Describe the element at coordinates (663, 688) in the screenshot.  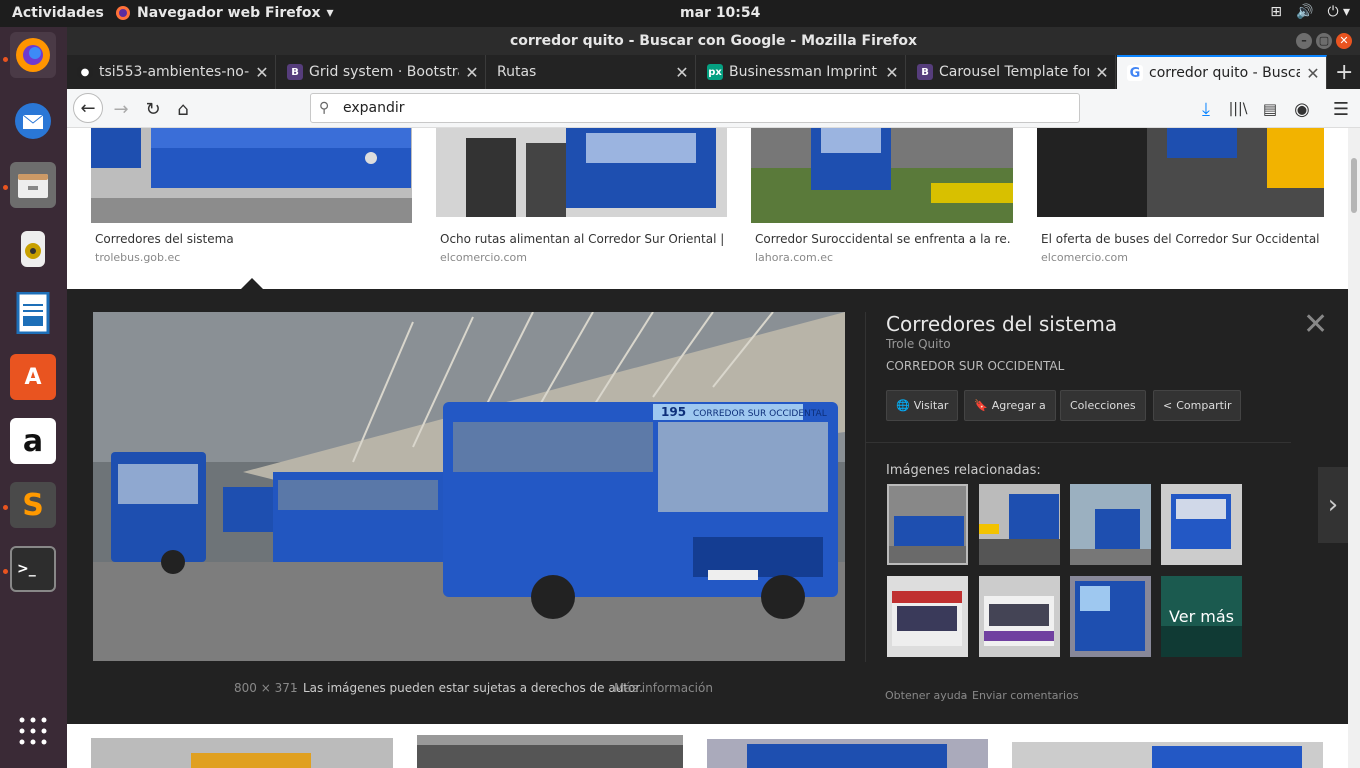
I see `more-info-link: Más información` at that location.